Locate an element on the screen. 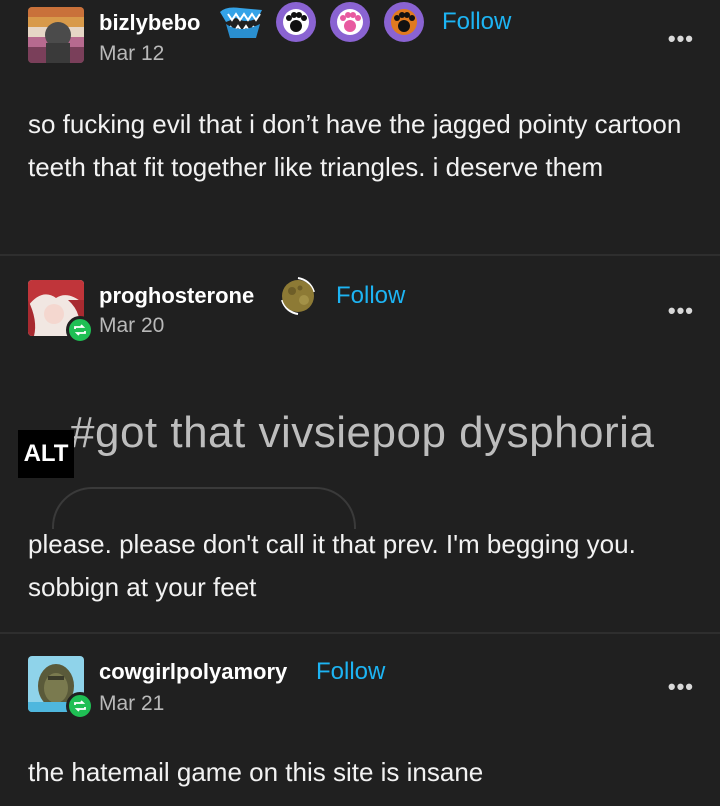  post-date: Mar 12 is located at coordinates (132, 53).